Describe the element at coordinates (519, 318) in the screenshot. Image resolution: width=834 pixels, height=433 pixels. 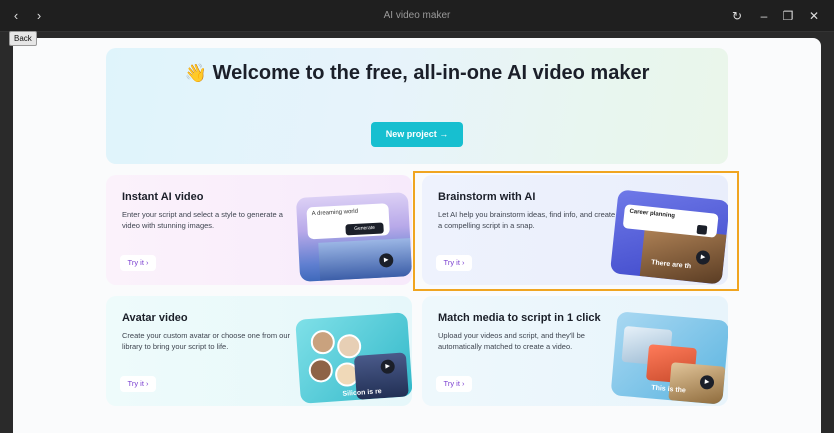
I see `card-title: Match media to script in 1 click` at that location.